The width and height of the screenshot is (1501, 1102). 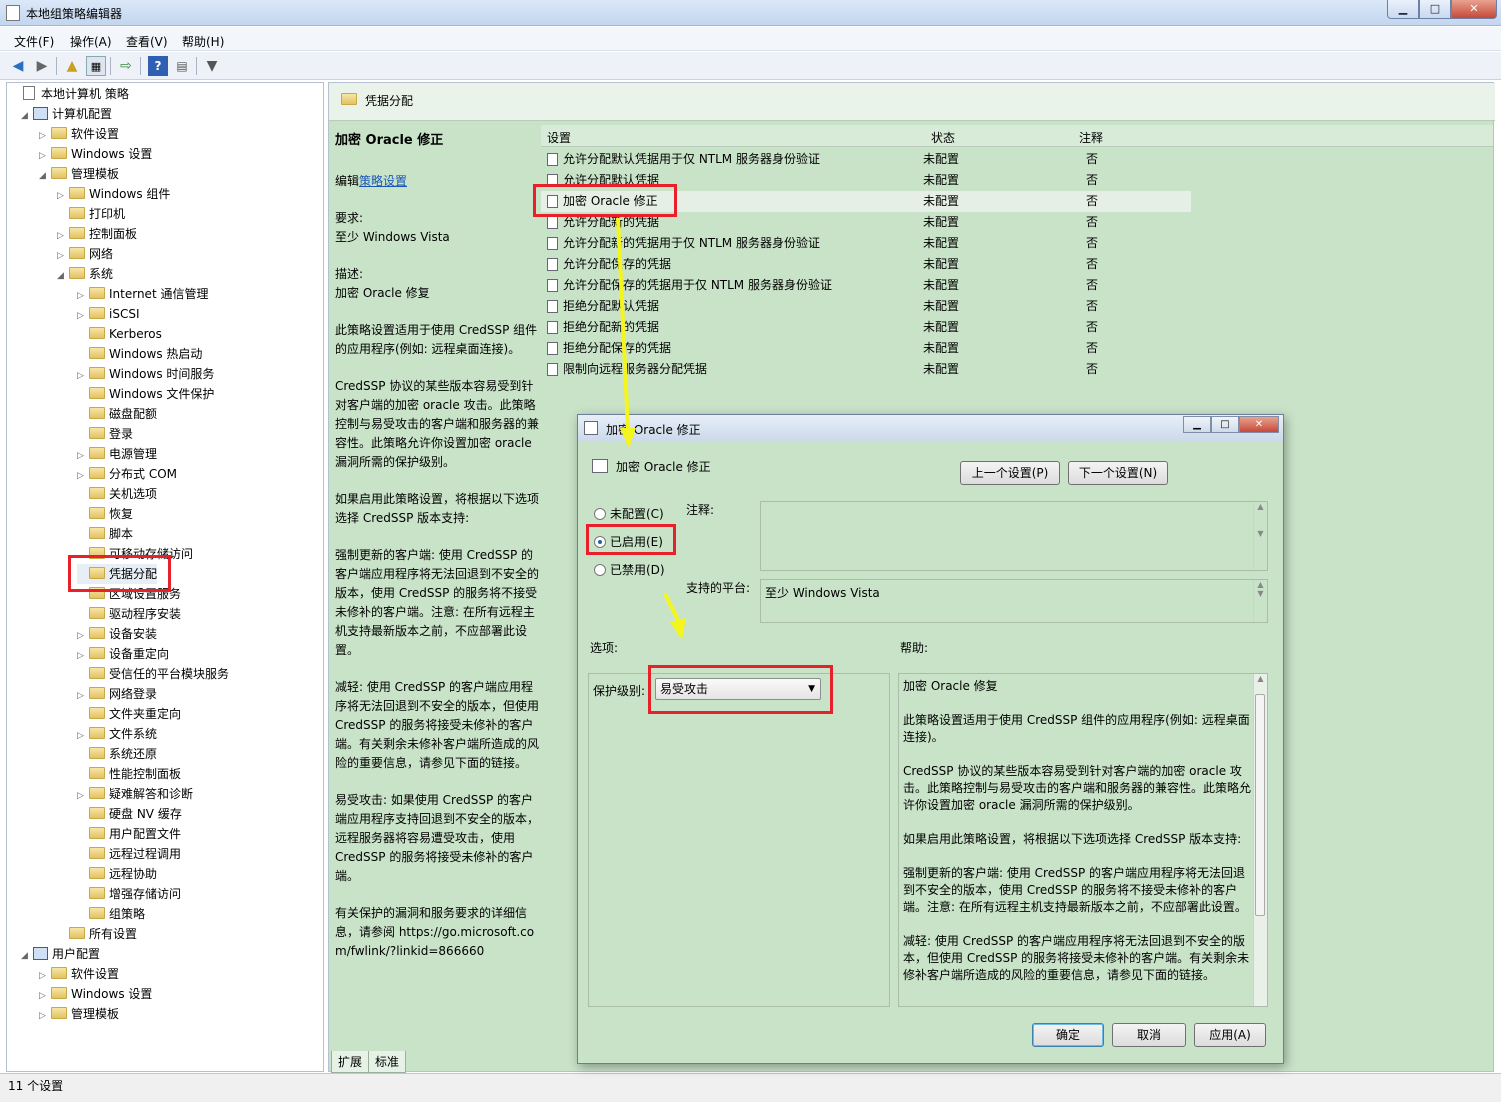 I want to click on back-icon: ◀, so click(x=18, y=66).